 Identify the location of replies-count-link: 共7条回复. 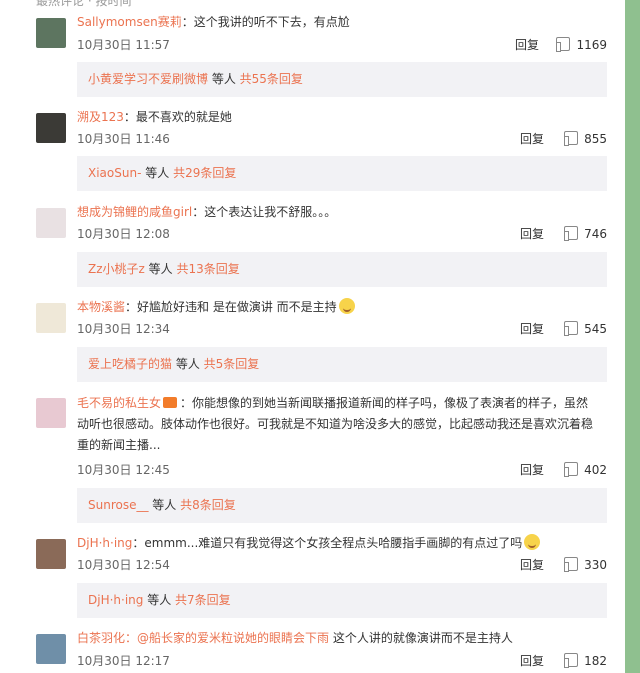
(203, 600).